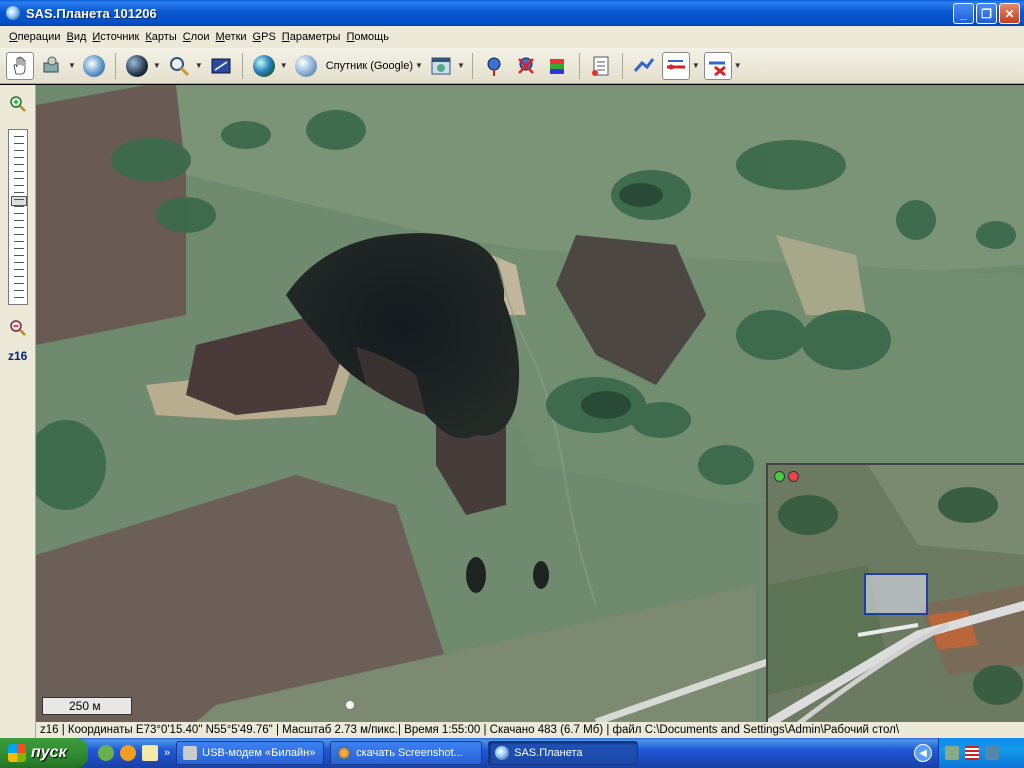  Describe the element at coordinates (115, 37) in the screenshot. I see `menu-source: Источник` at that location.